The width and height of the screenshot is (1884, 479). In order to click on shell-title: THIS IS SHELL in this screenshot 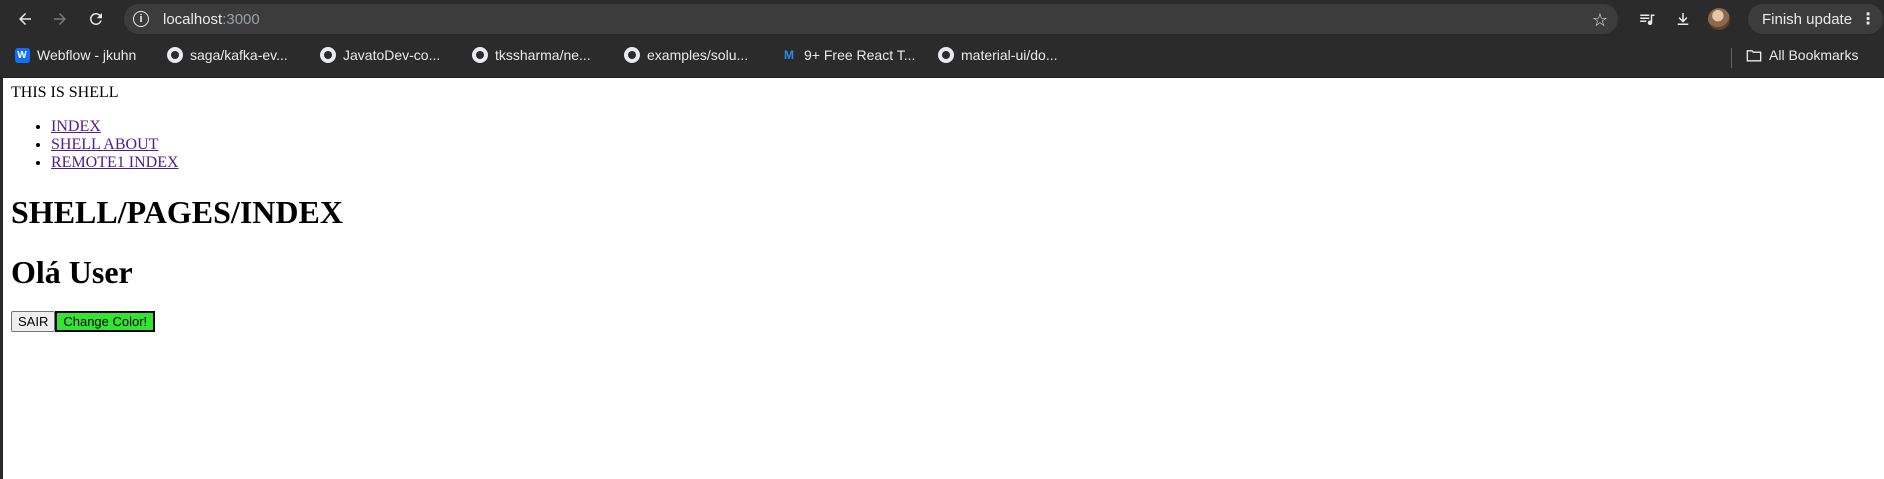, I will do `click(65, 92)`.